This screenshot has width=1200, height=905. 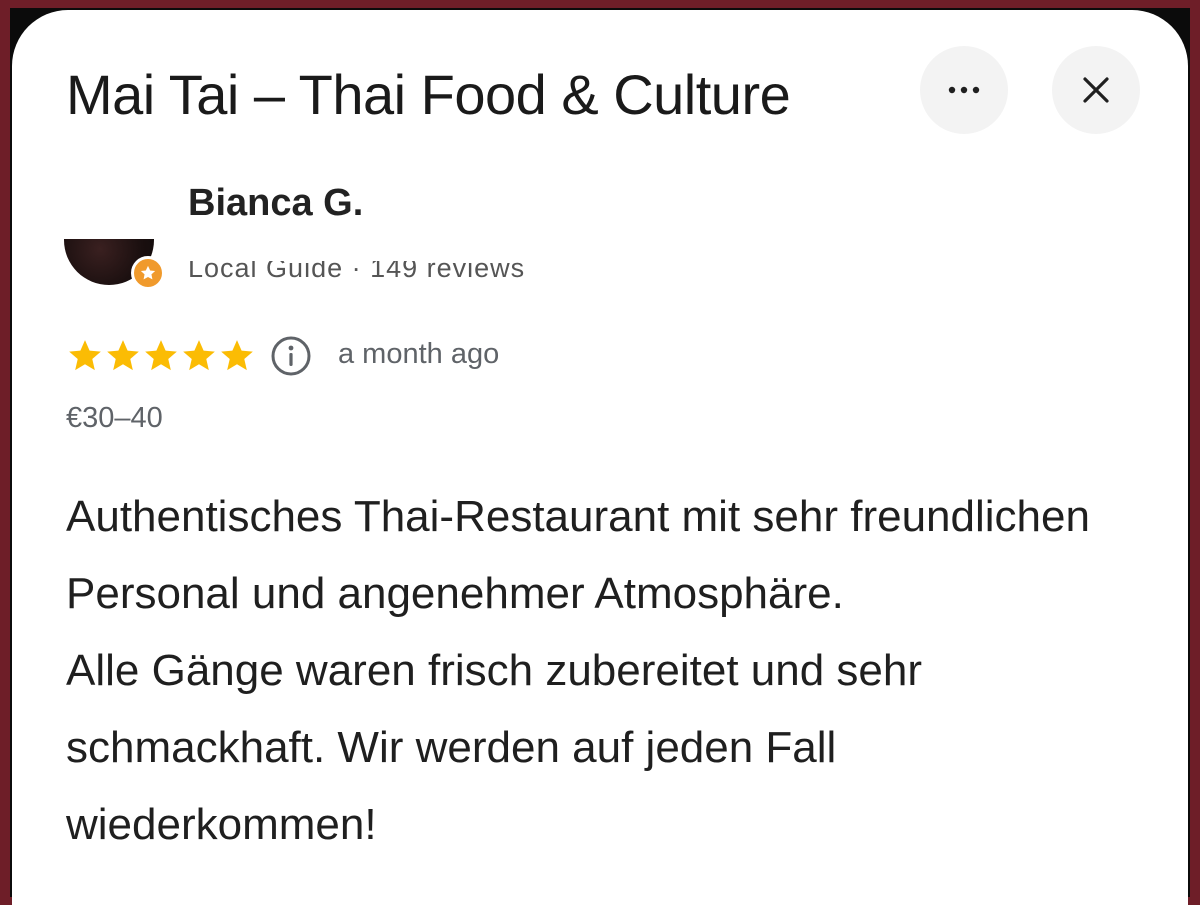 I want to click on star-rating, so click(x=161, y=356).